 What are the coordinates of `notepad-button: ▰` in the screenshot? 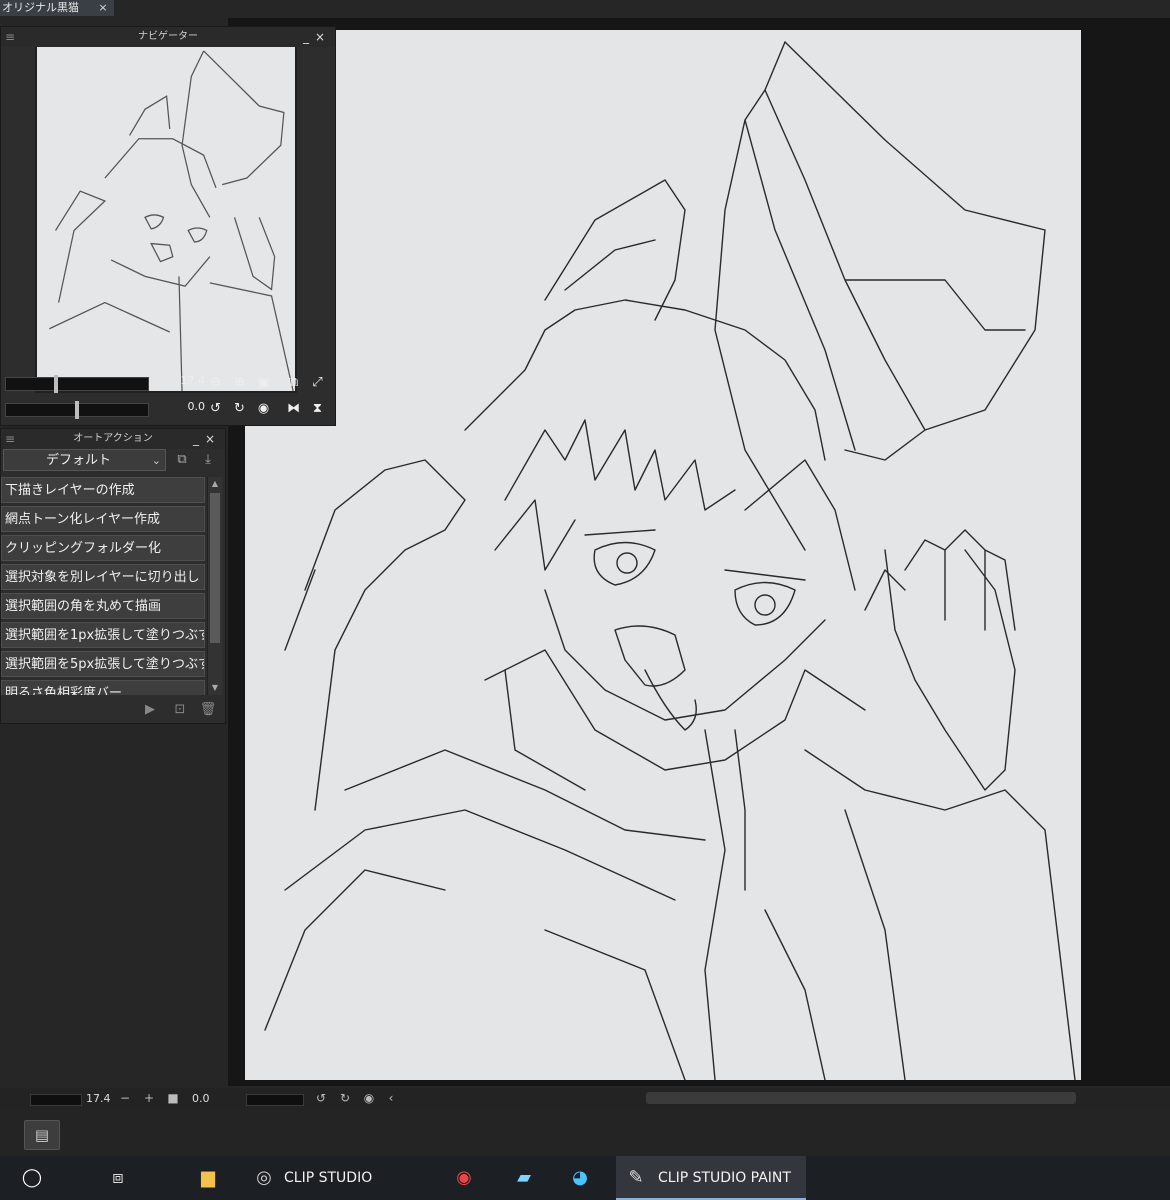 It's located at (524, 1178).